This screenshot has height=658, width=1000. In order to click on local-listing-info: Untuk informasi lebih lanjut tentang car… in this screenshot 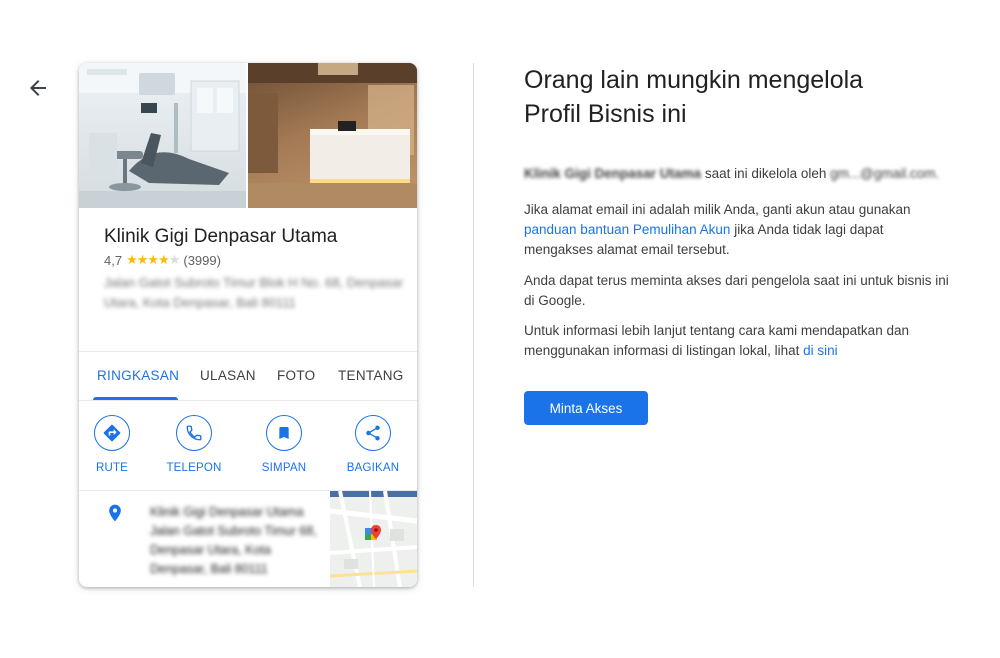, I will do `click(734, 341)`.